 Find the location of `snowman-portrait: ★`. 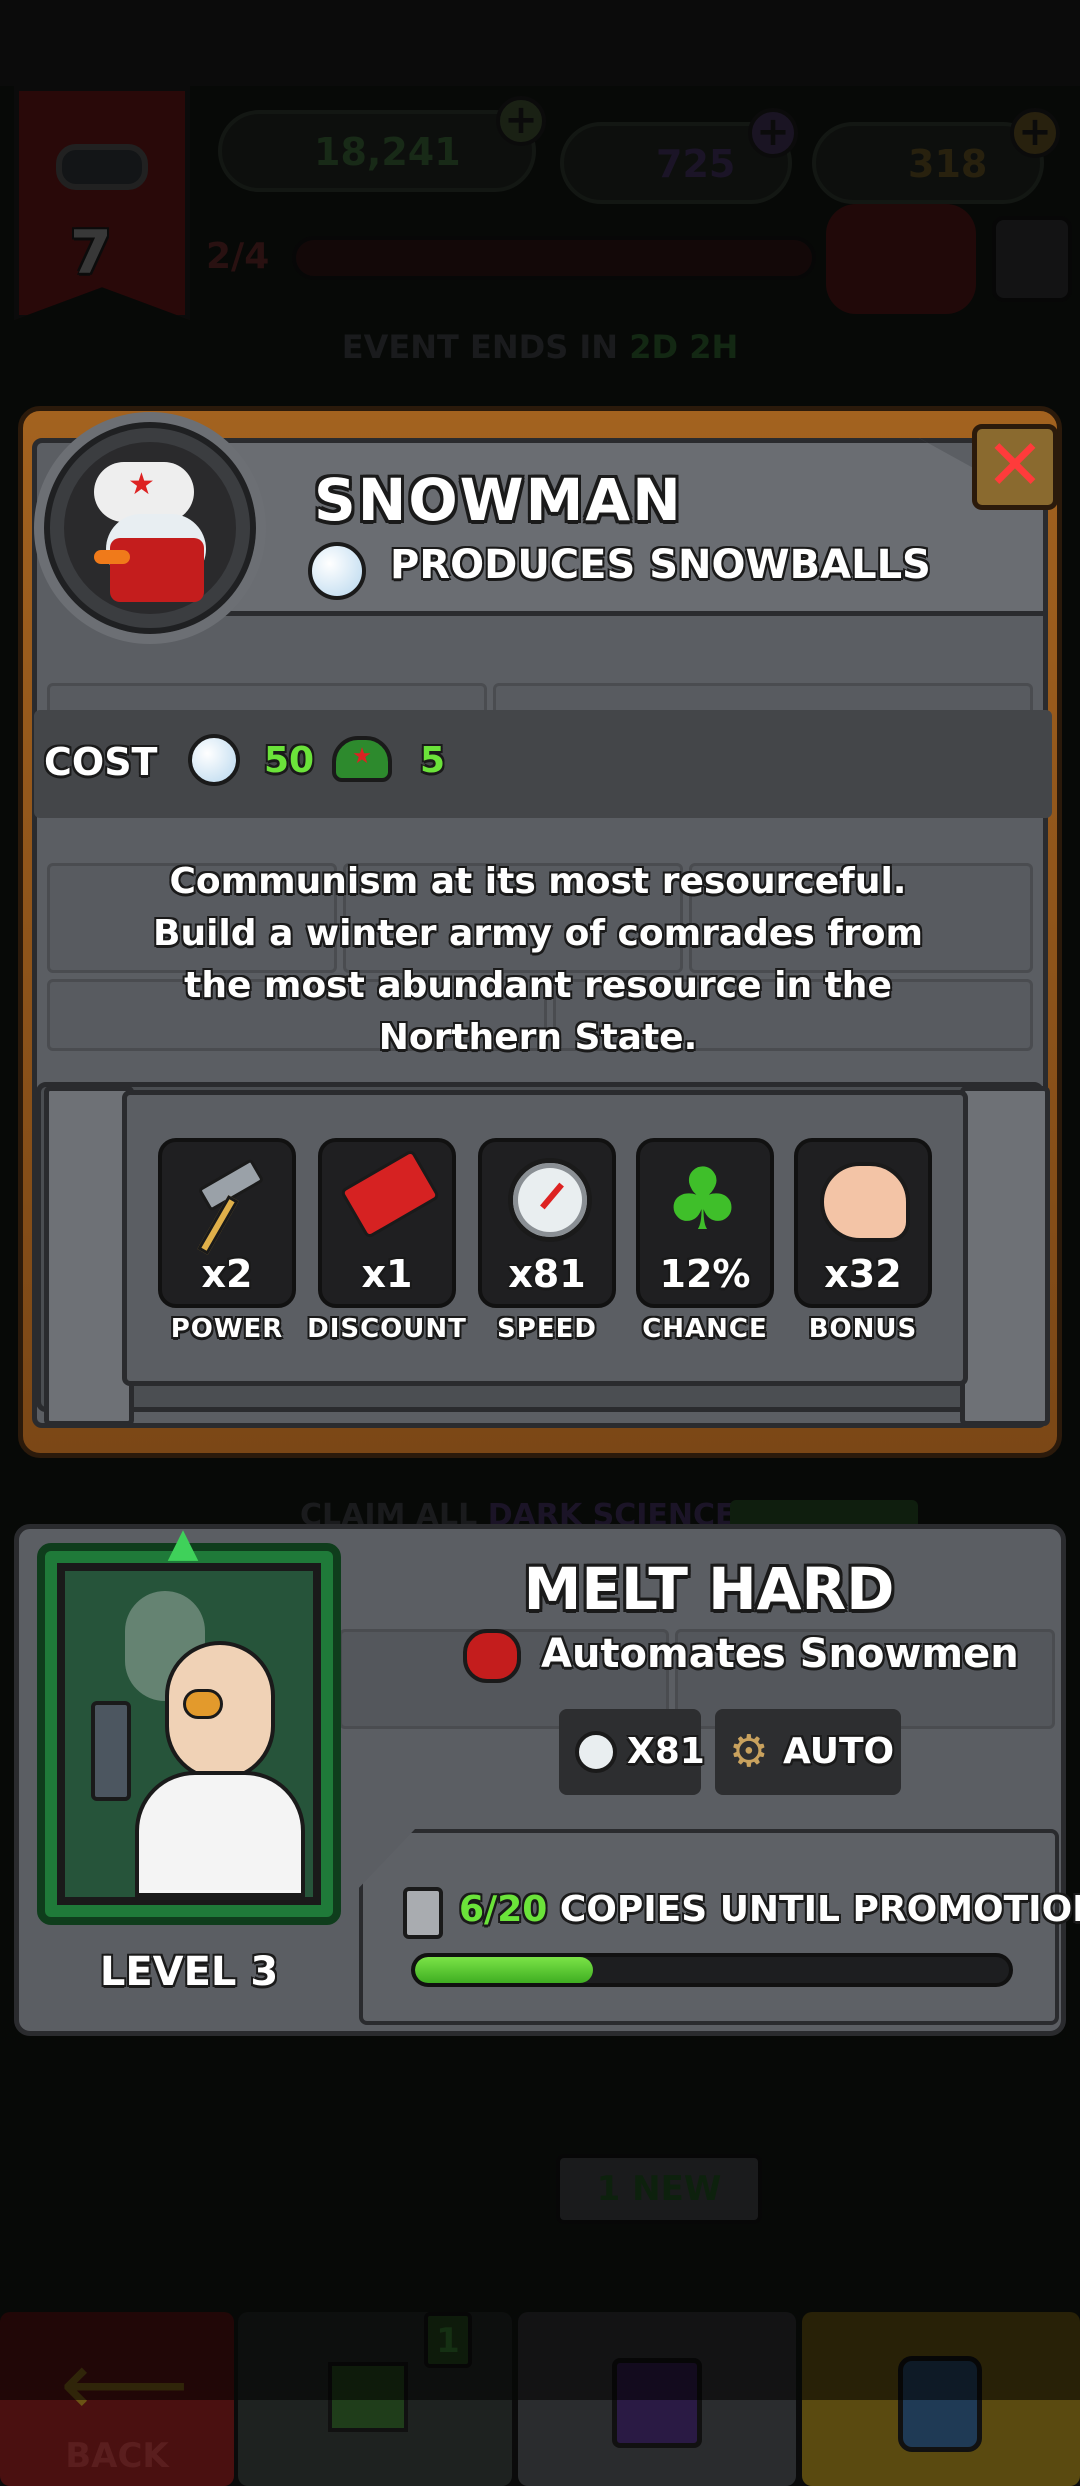

snowman-portrait: ★ is located at coordinates (150, 528).